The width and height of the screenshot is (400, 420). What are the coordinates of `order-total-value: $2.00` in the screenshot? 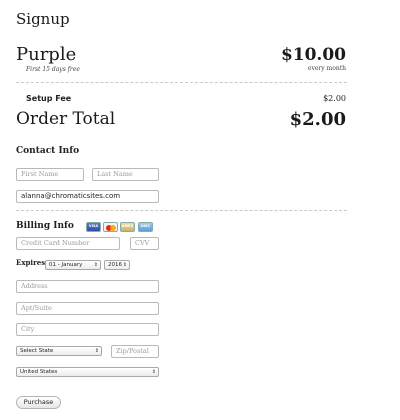 It's located at (317, 119).